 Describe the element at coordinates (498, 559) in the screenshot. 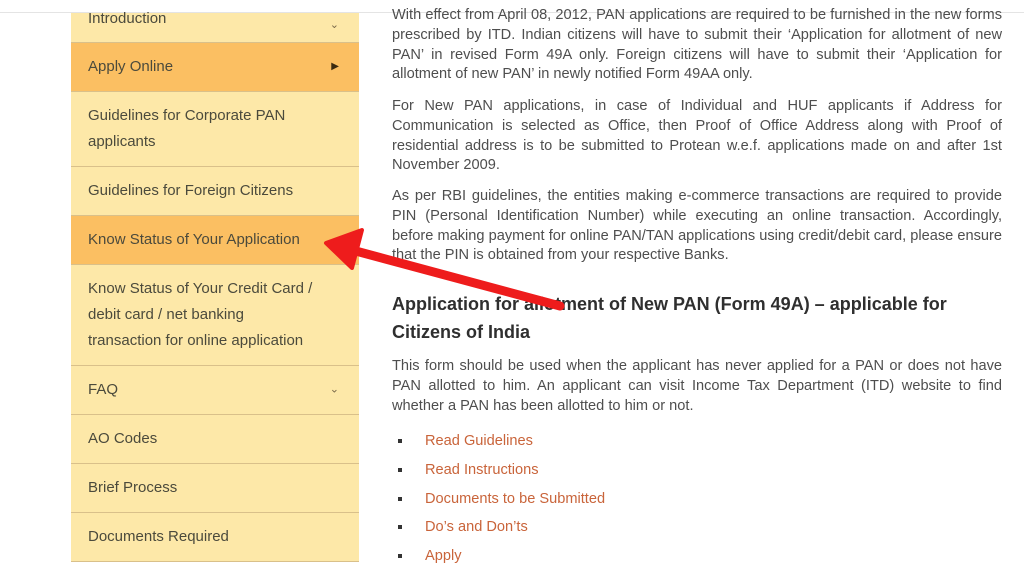

I see `list-item: Apply` at that location.